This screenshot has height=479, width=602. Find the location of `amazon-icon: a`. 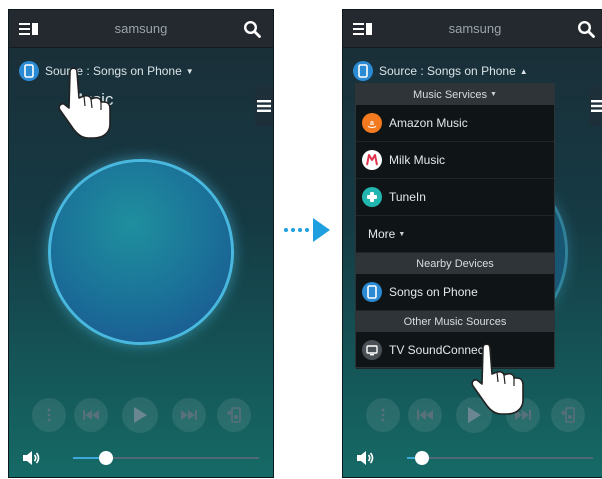

amazon-icon: a is located at coordinates (372, 123).